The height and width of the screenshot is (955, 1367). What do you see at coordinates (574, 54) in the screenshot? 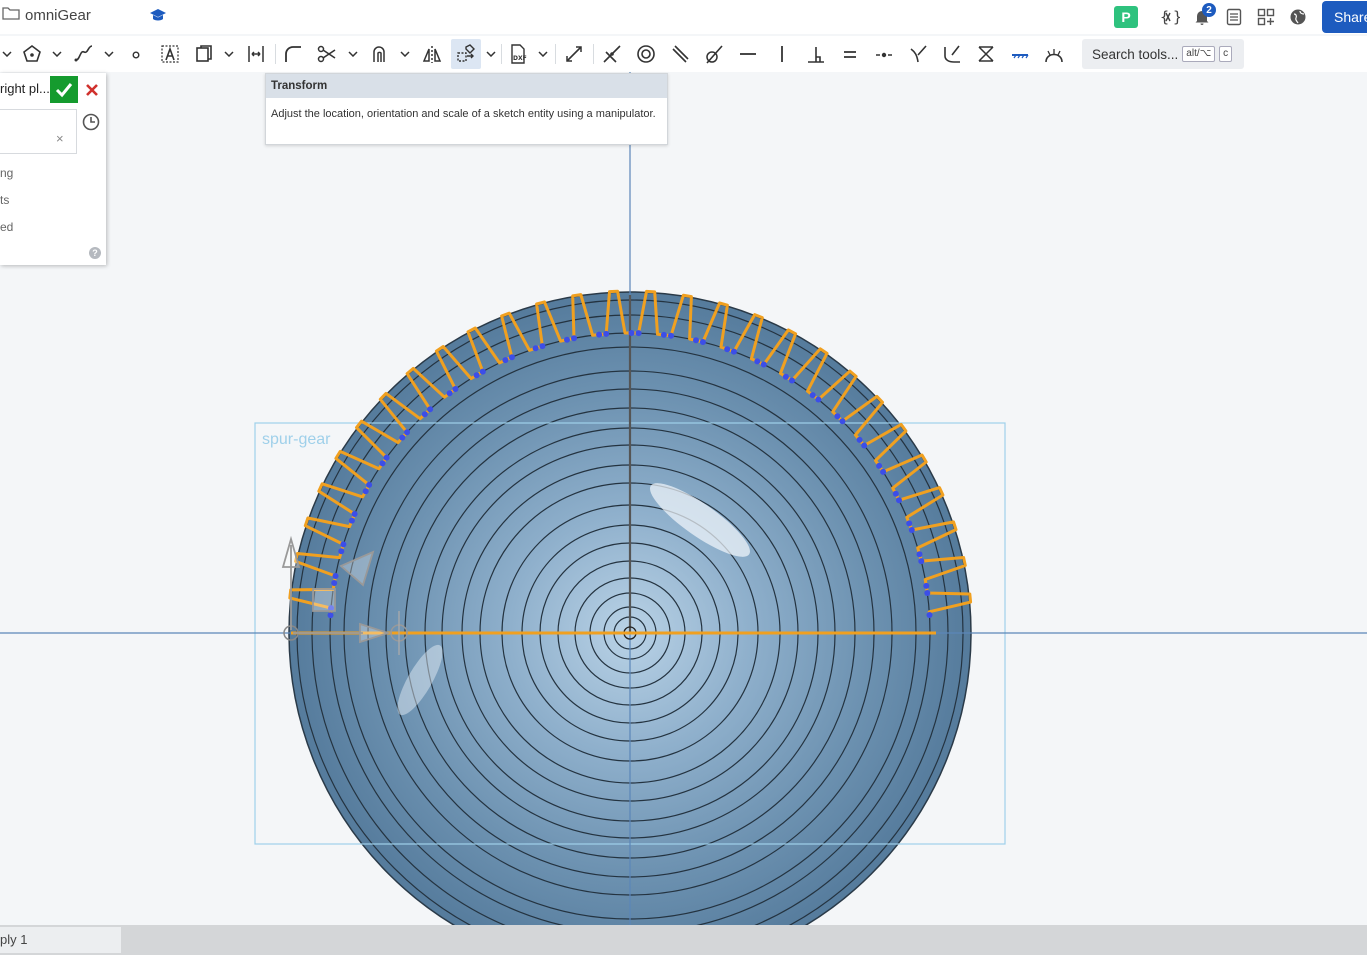
I see `construction-icon` at bounding box center [574, 54].